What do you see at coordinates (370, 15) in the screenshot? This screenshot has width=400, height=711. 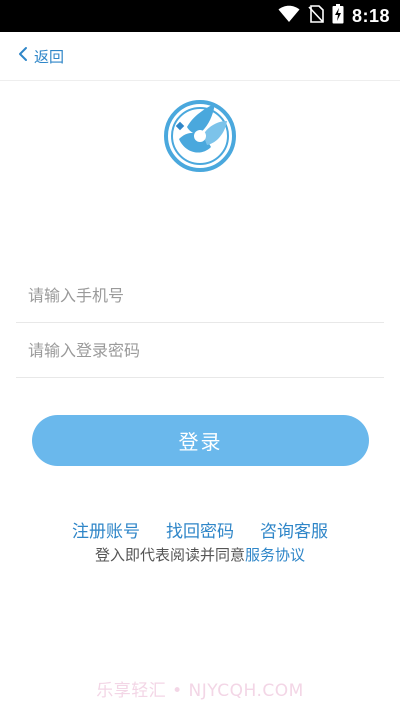 I see `status-time: 8:18` at bounding box center [370, 15].